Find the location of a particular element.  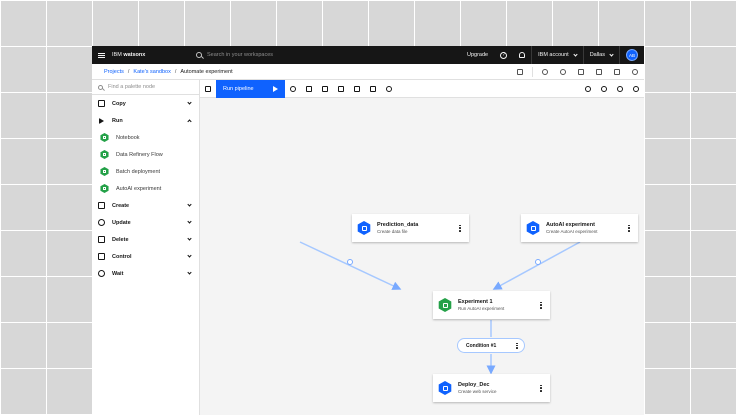

palette-node-data-refinery: Data Refinery Flow is located at coordinates (145, 154).